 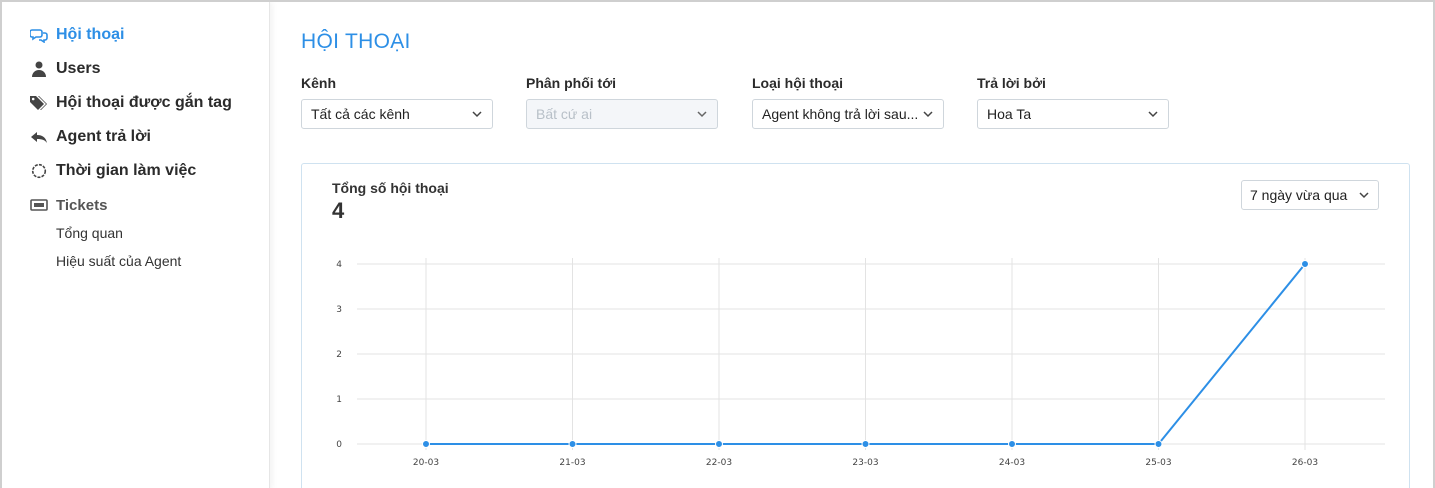 I want to click on x-tick-label: 25-03, so click(x=1158, y=463).